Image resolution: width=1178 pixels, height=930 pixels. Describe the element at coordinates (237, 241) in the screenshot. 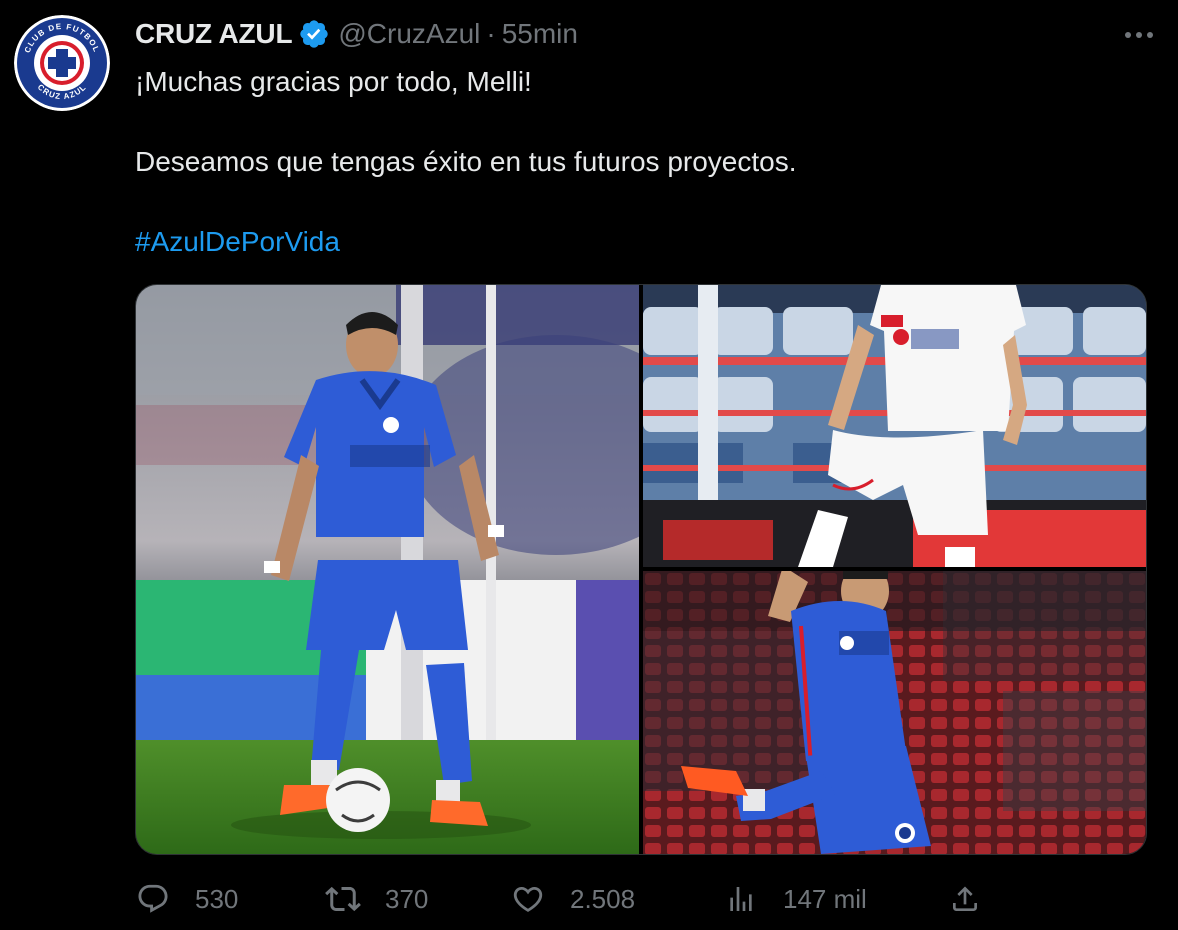

I see `hashtag-link: #AzulDePorVida` at that location.